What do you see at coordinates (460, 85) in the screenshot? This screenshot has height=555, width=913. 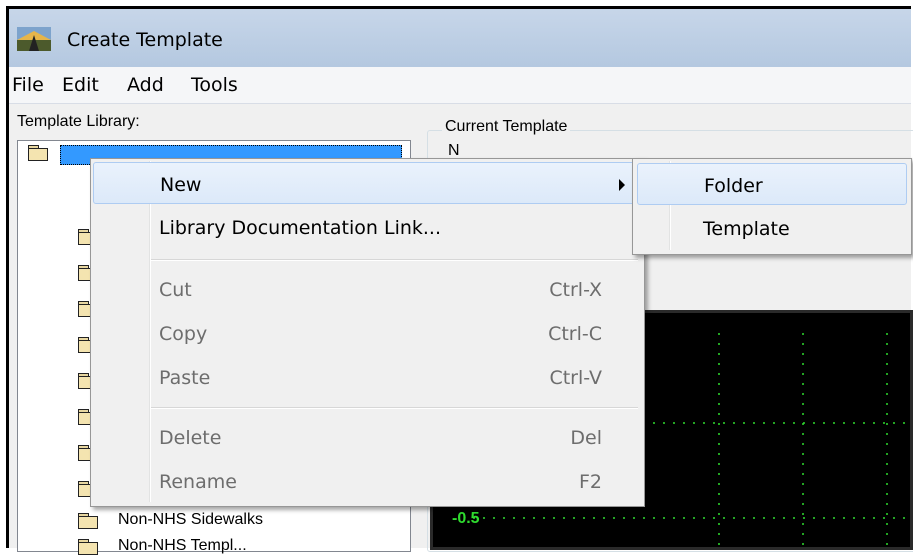 I see `menu-bar: File Edit Add Tools` at bounding box center [460, 85].